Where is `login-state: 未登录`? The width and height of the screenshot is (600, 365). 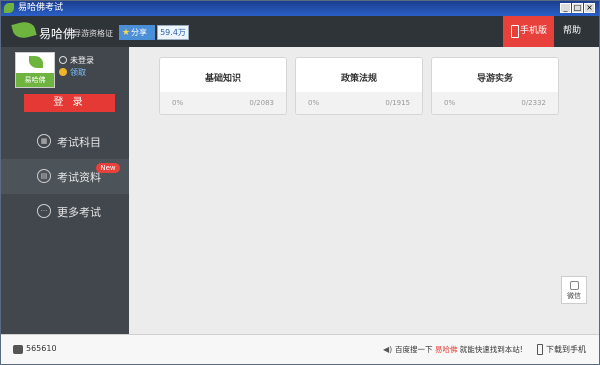 login-state: 未登录 is located at coordinates (82, 60).